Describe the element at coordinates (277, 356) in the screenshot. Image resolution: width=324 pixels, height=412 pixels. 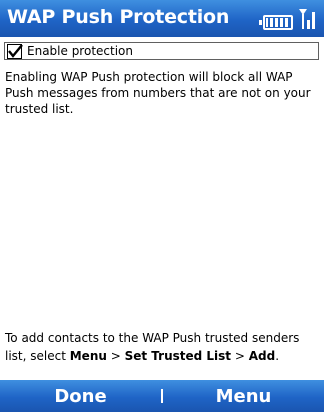
I see `hint-suffix: .` at that location.